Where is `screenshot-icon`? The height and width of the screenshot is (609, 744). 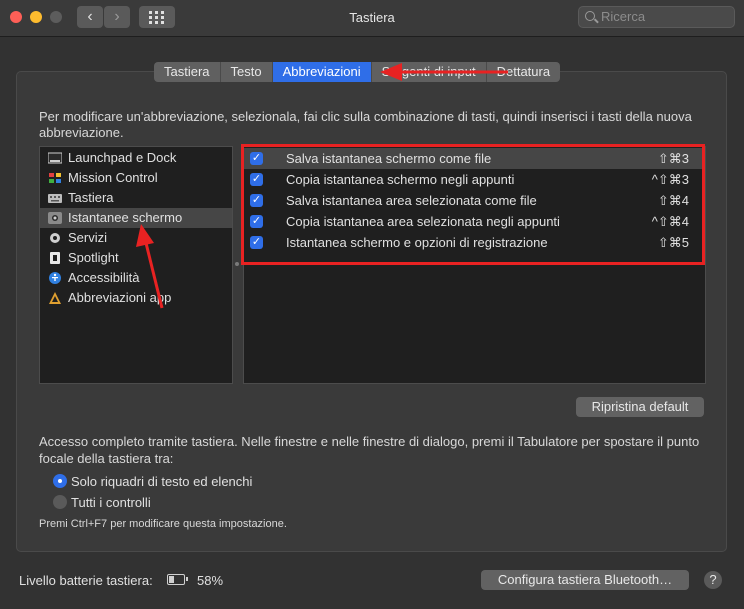 screenshot-icon is located at coordinates (55, 218).